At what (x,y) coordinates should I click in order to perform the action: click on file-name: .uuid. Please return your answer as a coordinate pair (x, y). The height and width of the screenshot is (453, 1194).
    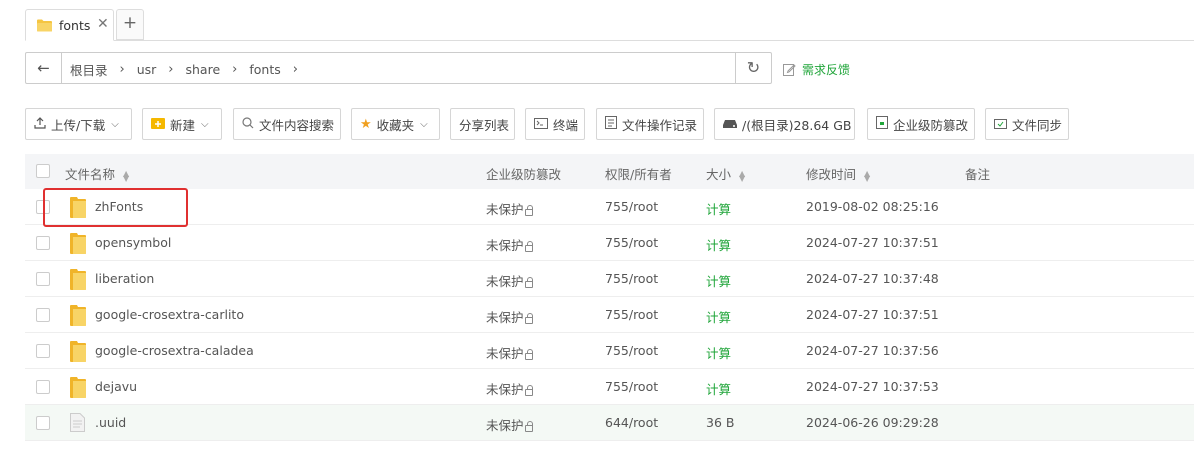
    Looking at the image, I should click on (110, 422).